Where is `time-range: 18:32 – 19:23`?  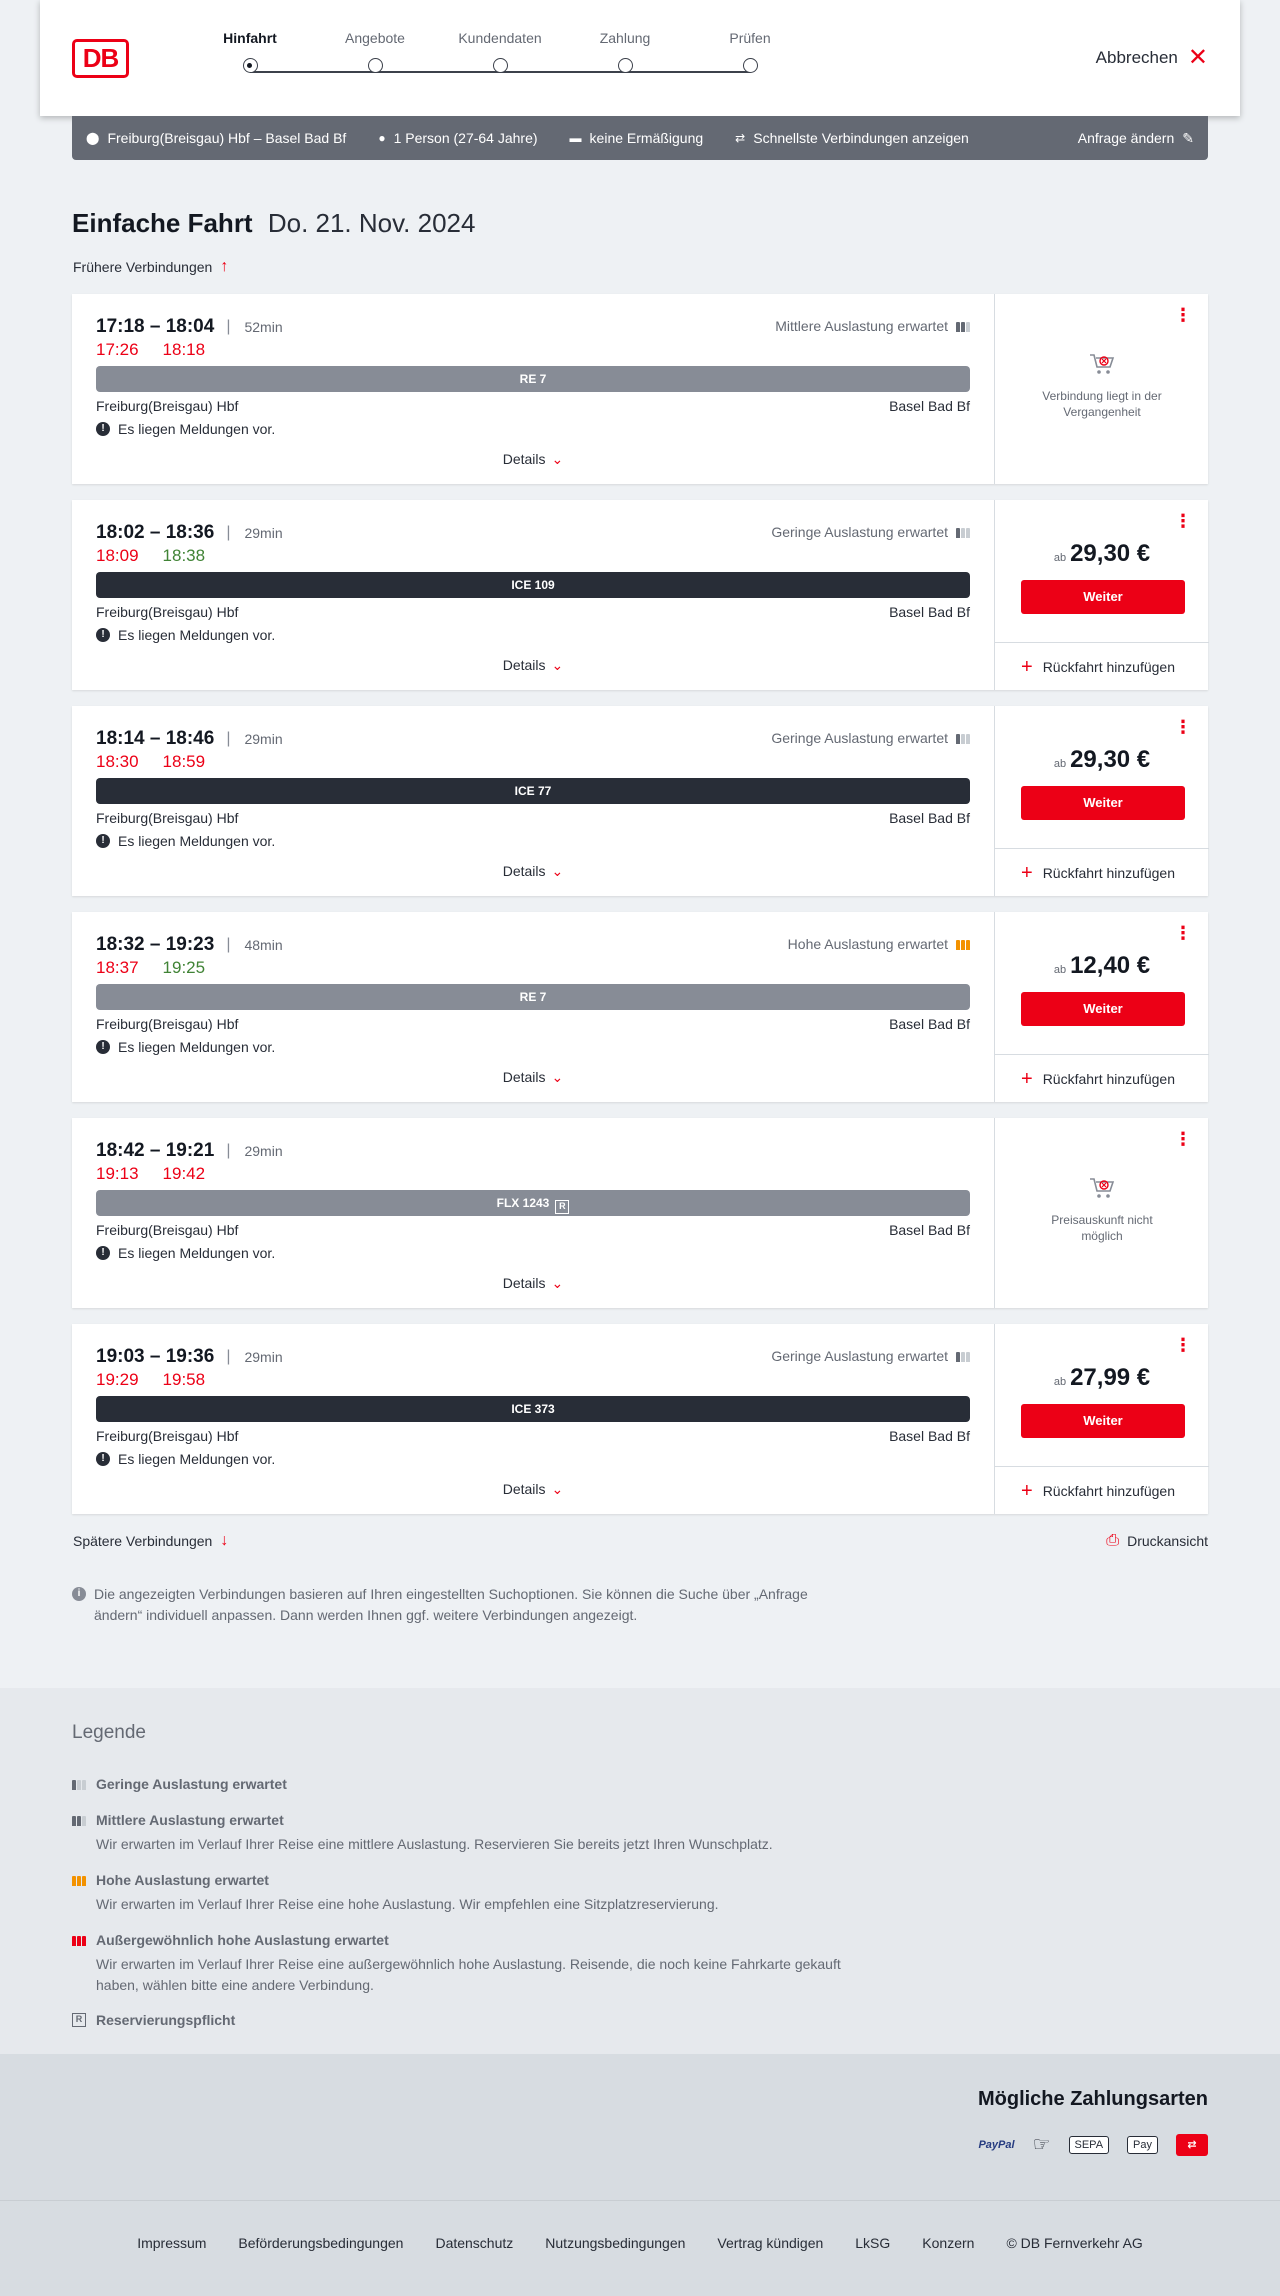 time-range: 18:32 – 19:23 is located at coordinates (155, 944).